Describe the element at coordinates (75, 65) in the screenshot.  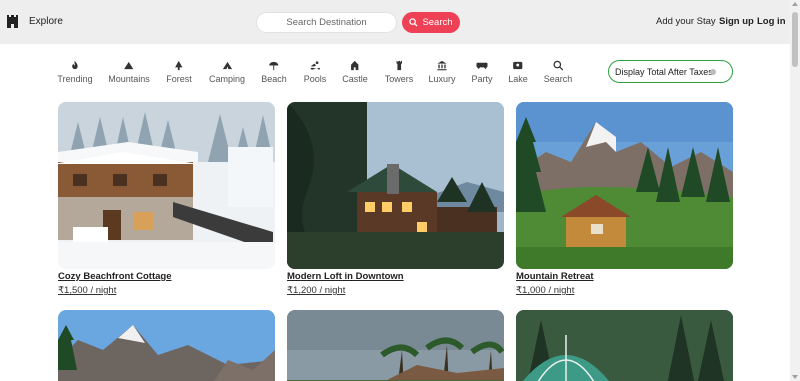
I see `fire-icon` at that location.